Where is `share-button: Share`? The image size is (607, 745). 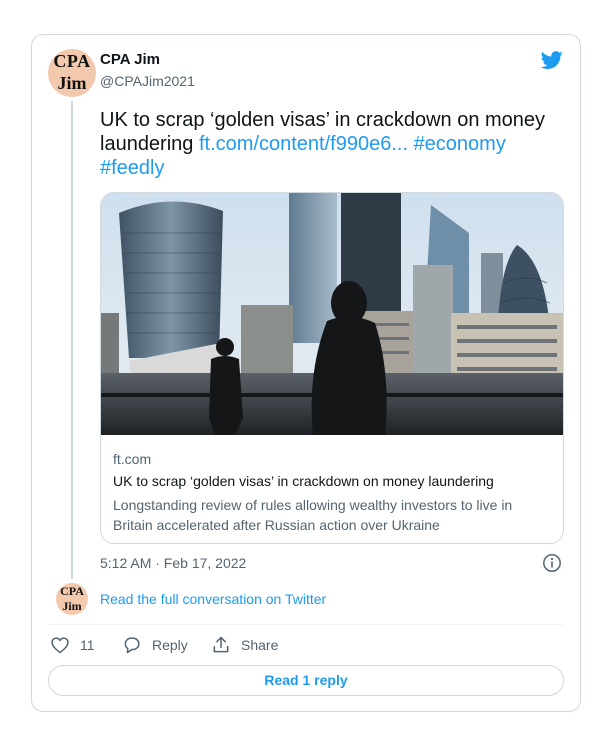 share-button: Share is located at coordinates (244, 645).